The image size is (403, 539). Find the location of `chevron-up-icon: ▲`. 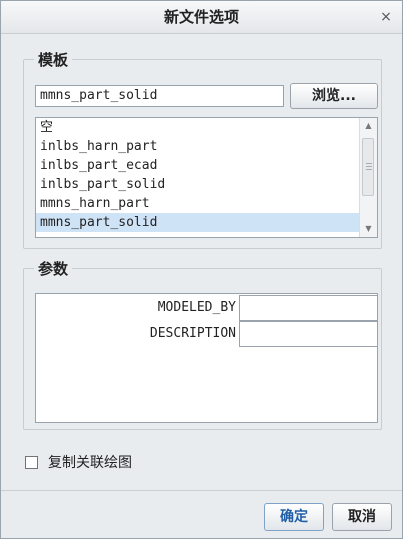

chevron-up-icon: ▲ is located at coordinates (368, 126).